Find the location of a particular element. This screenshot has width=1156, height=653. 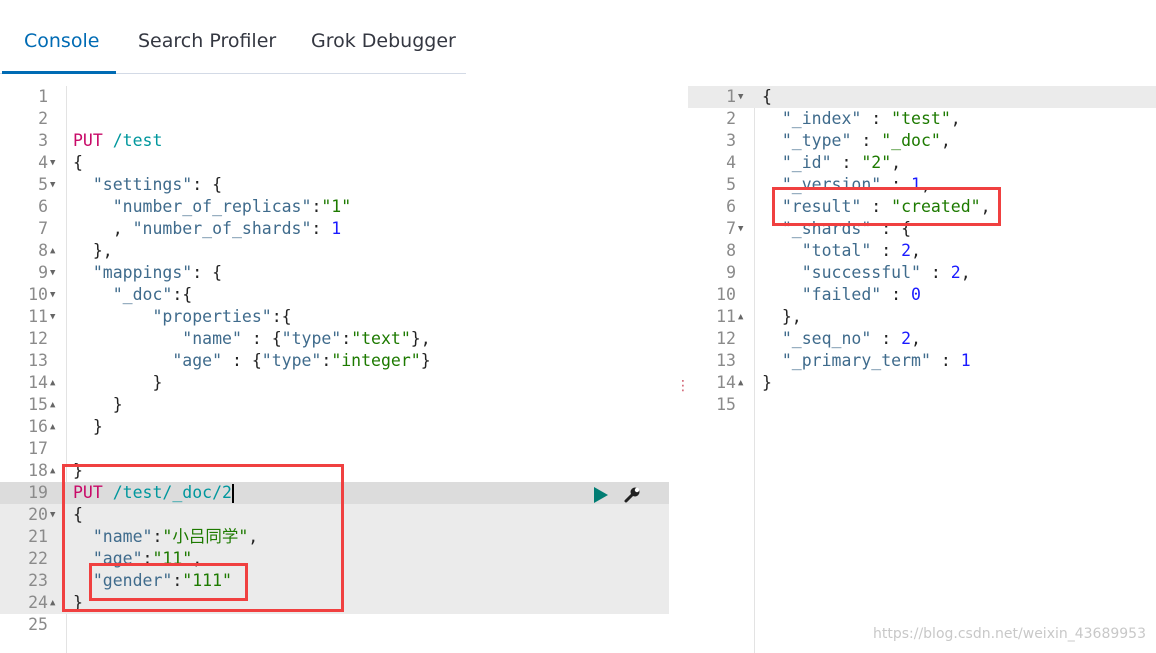

token-key: "age" is located at coordinates (197, 360).